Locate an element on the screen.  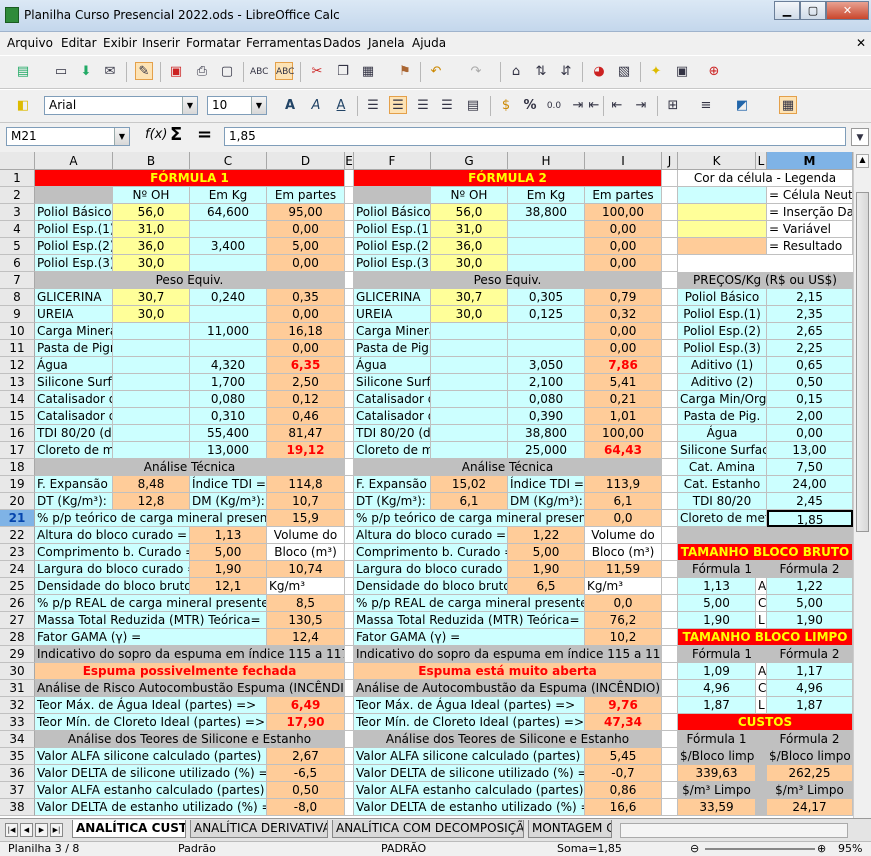
cell-a13: Silicone Surfactante is located at coordinates (74, 382).